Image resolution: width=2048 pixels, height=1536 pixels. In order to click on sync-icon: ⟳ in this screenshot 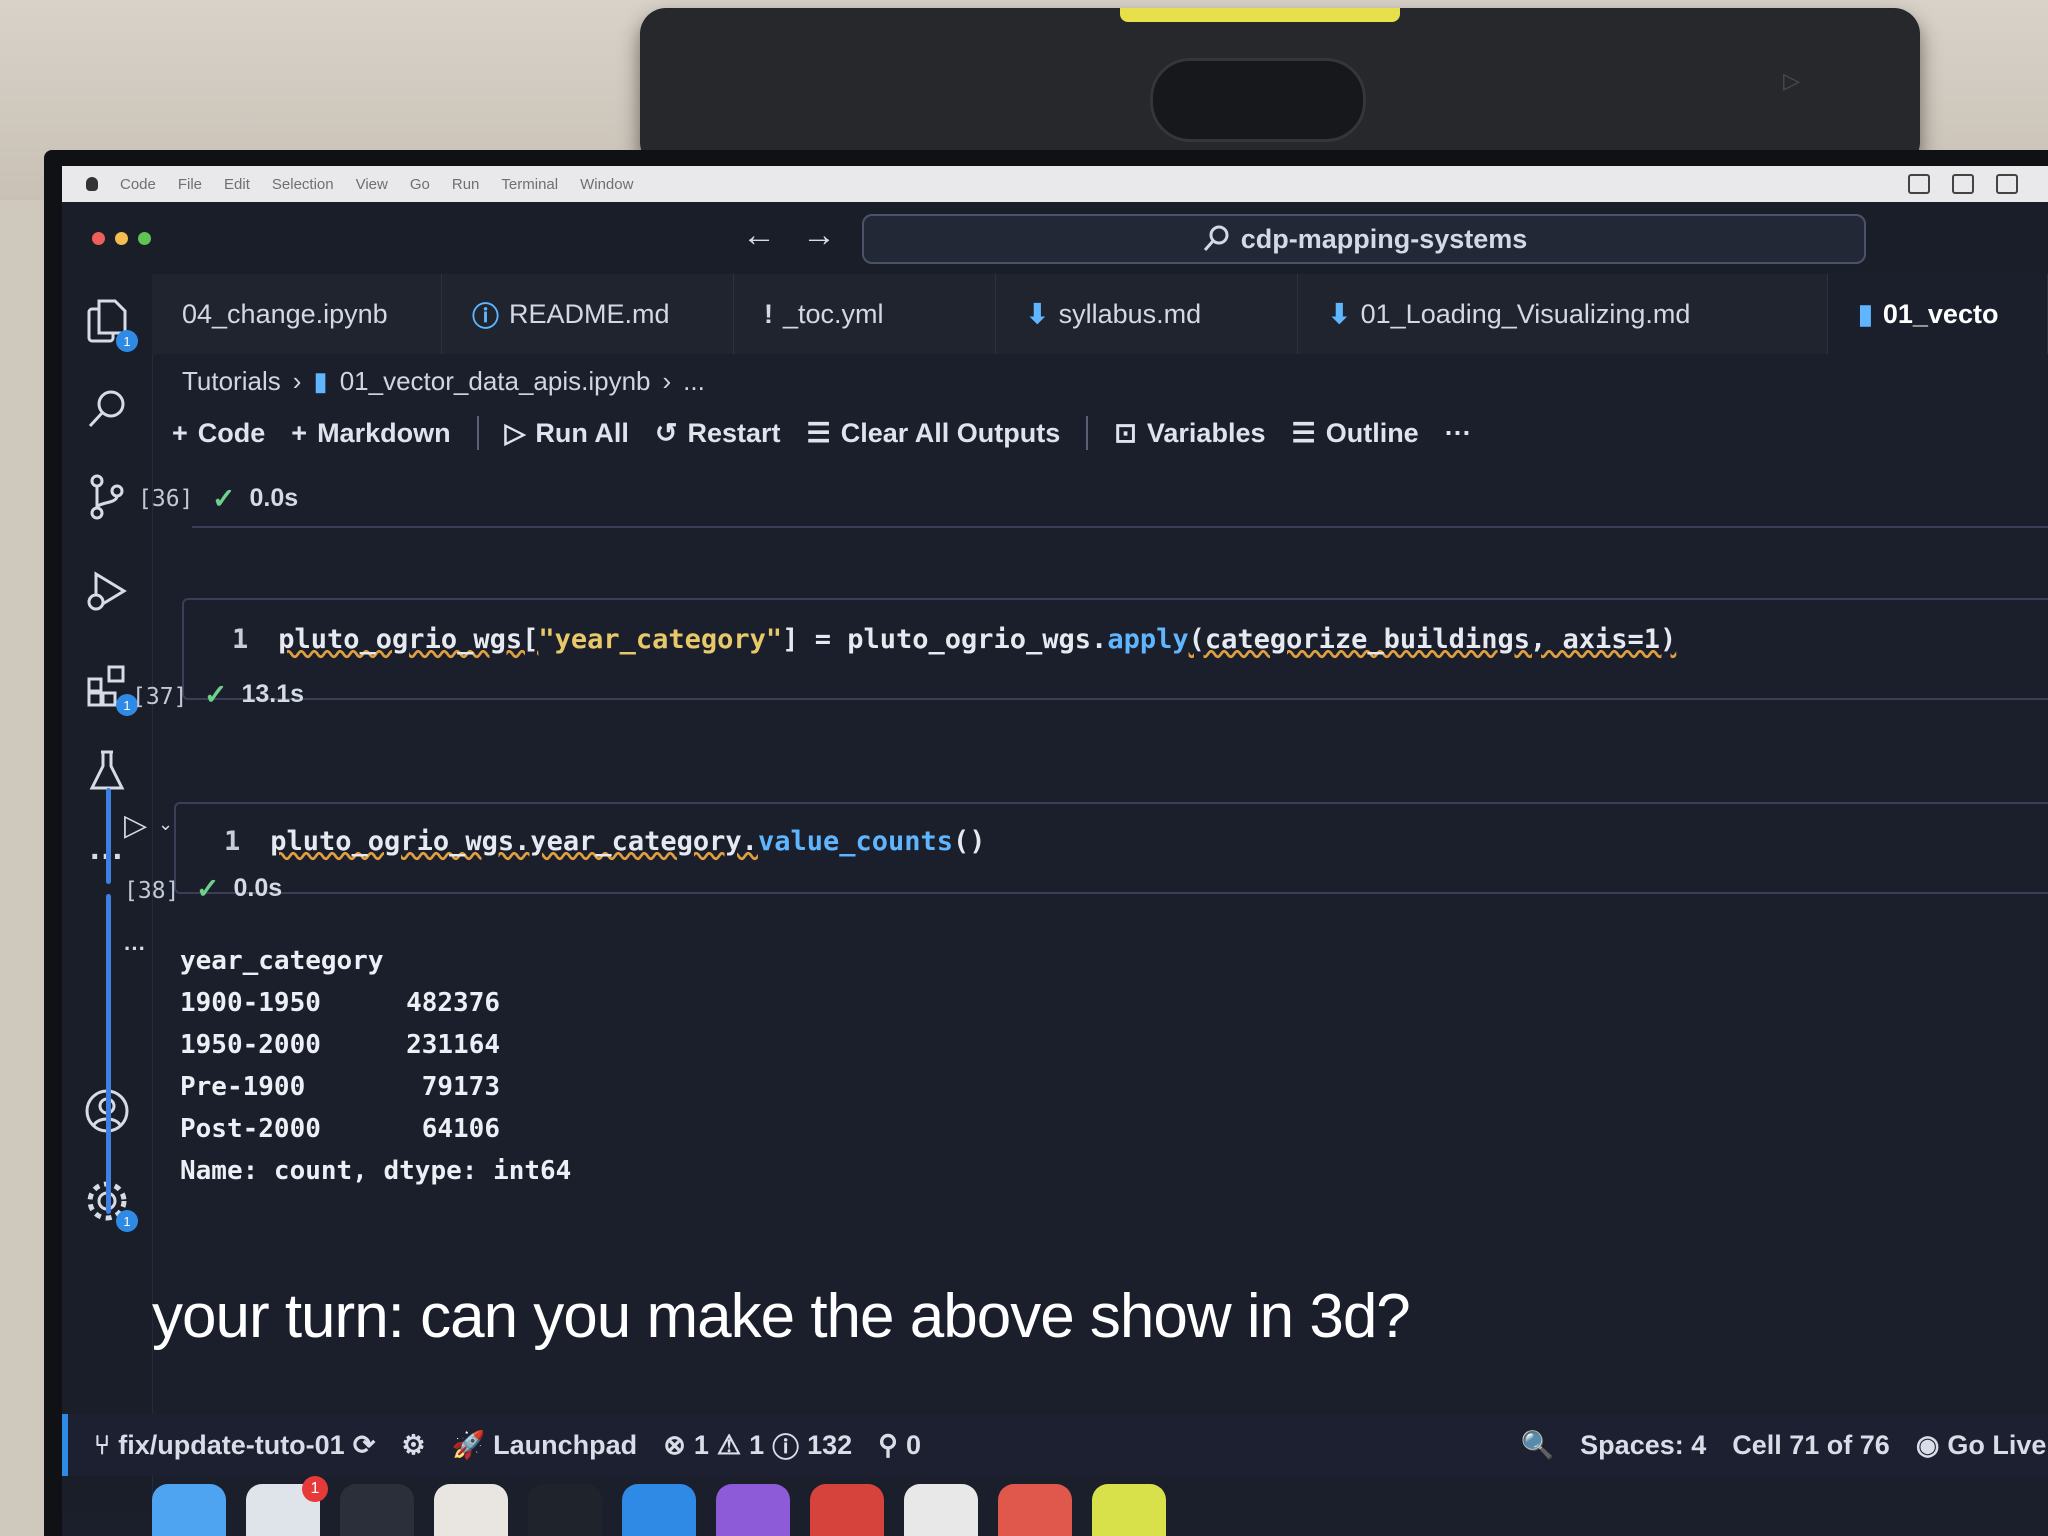, I will do `click(364, 1444)`.